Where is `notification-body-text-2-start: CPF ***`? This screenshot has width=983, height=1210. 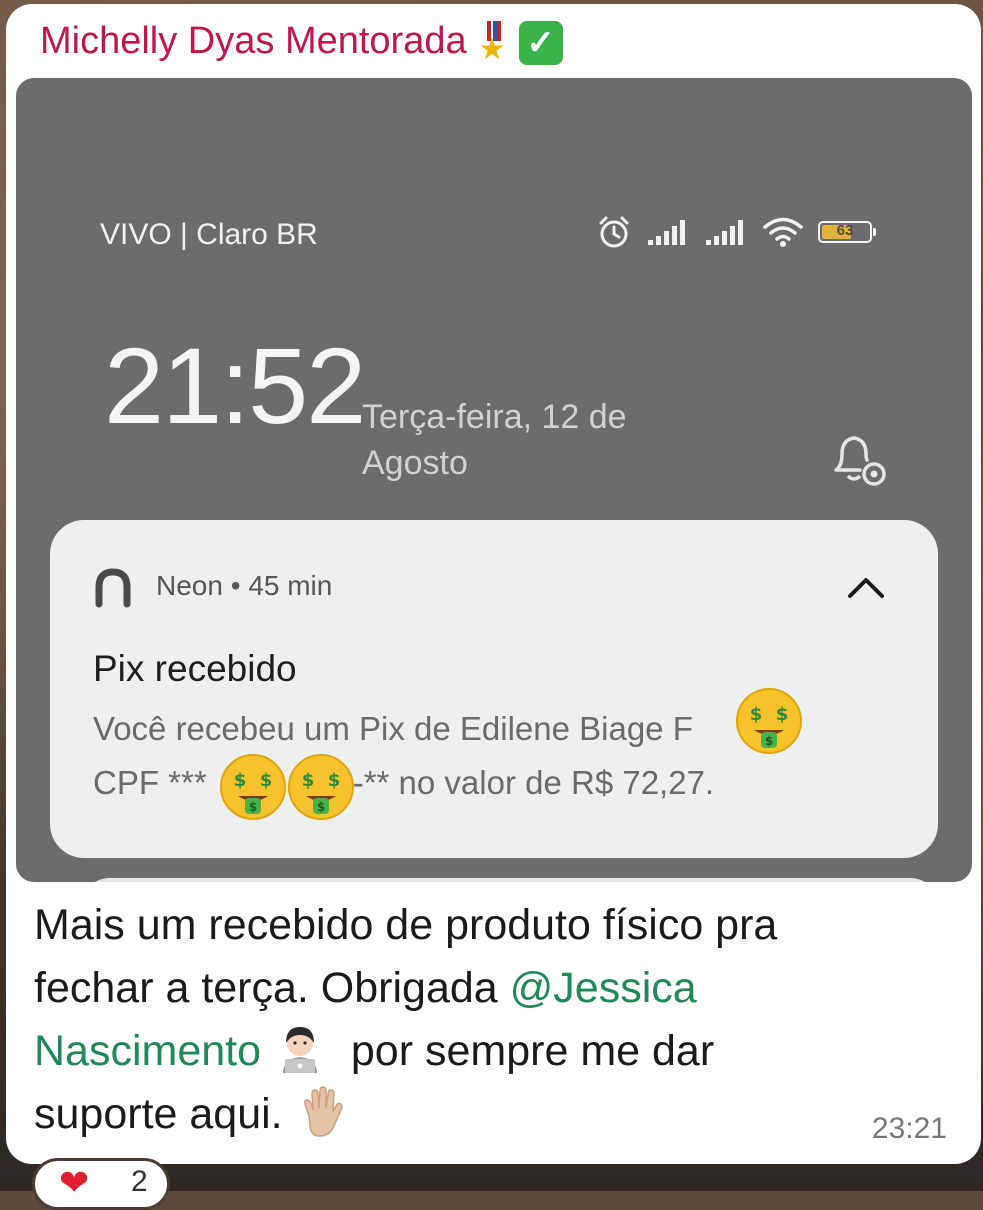
notification-body-text-2-start: CPF *** is located at coordinates (150, 782).